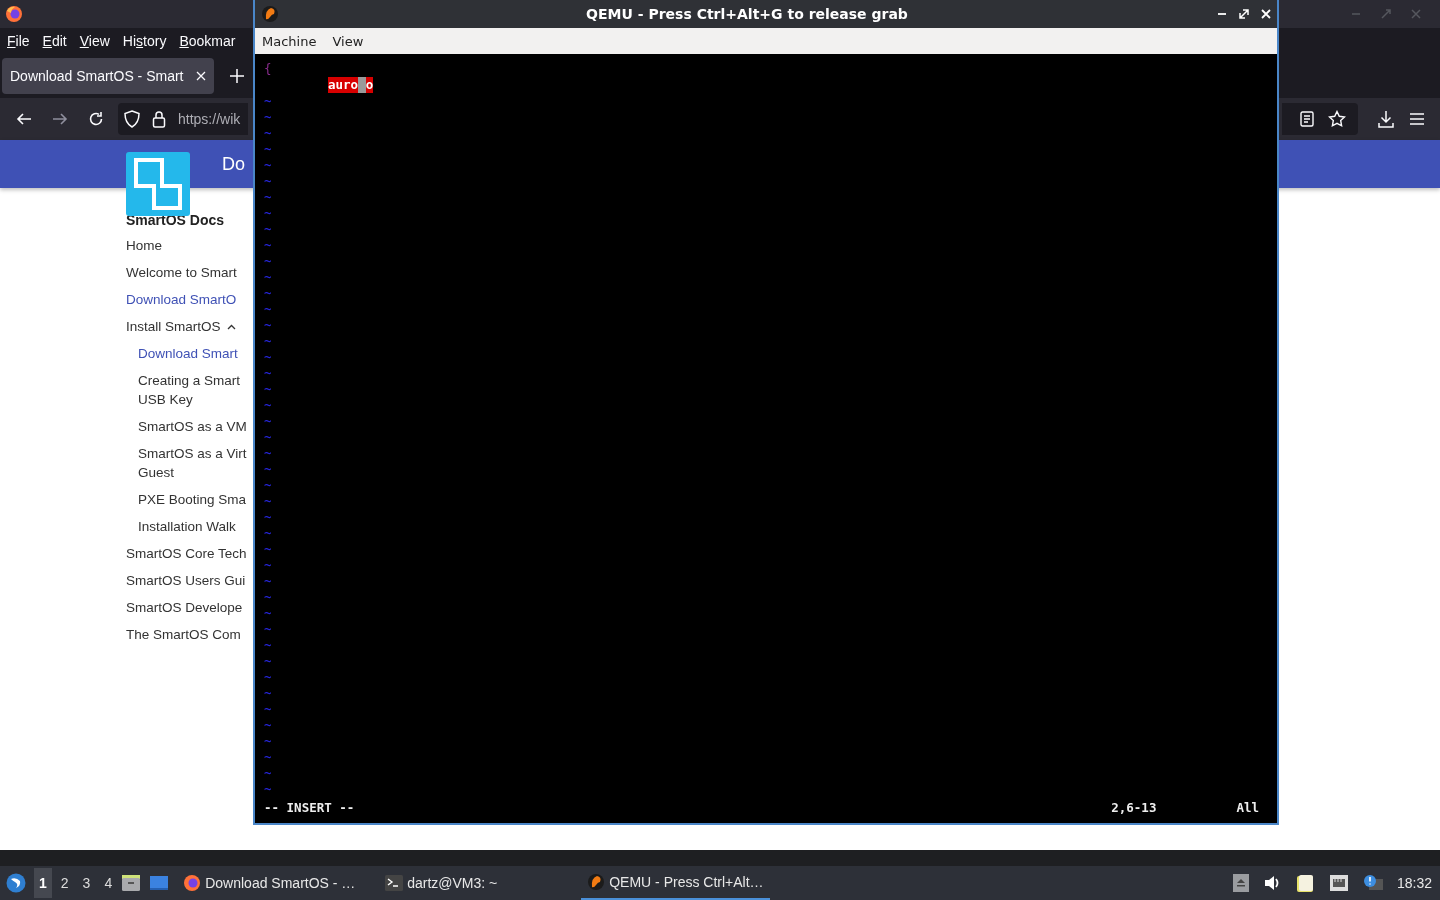  What do you see at coordinates (1417, 119) in the screenshot?
I see `menu-icon` at bounding box center [1417, 119].